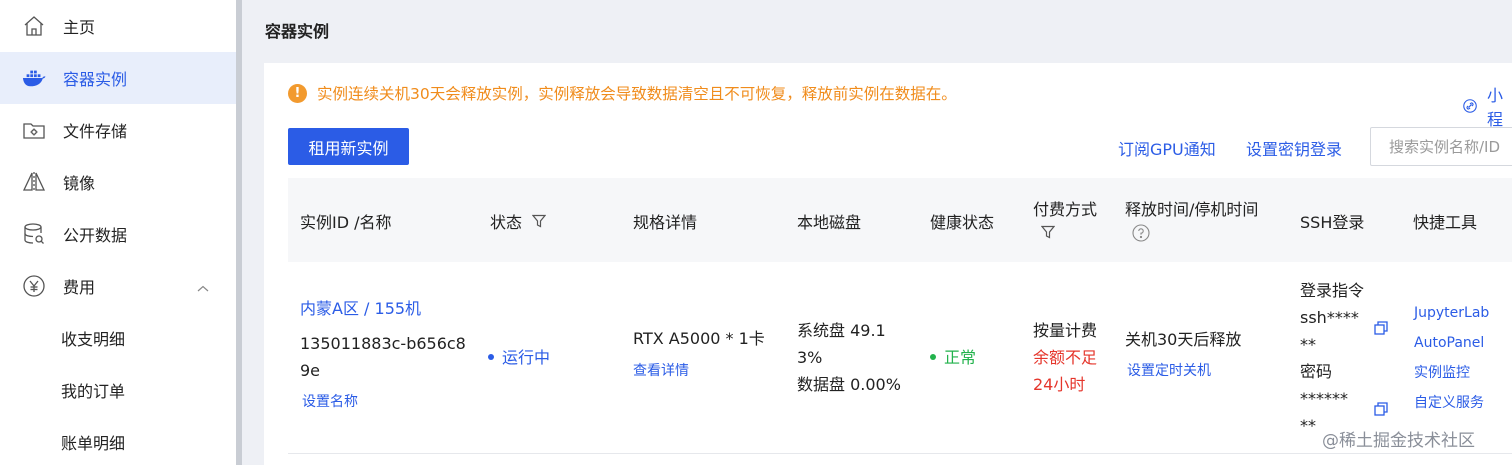 This screenshot has height=465, width=1512. I want to click on search-input, so click(1441, 146).